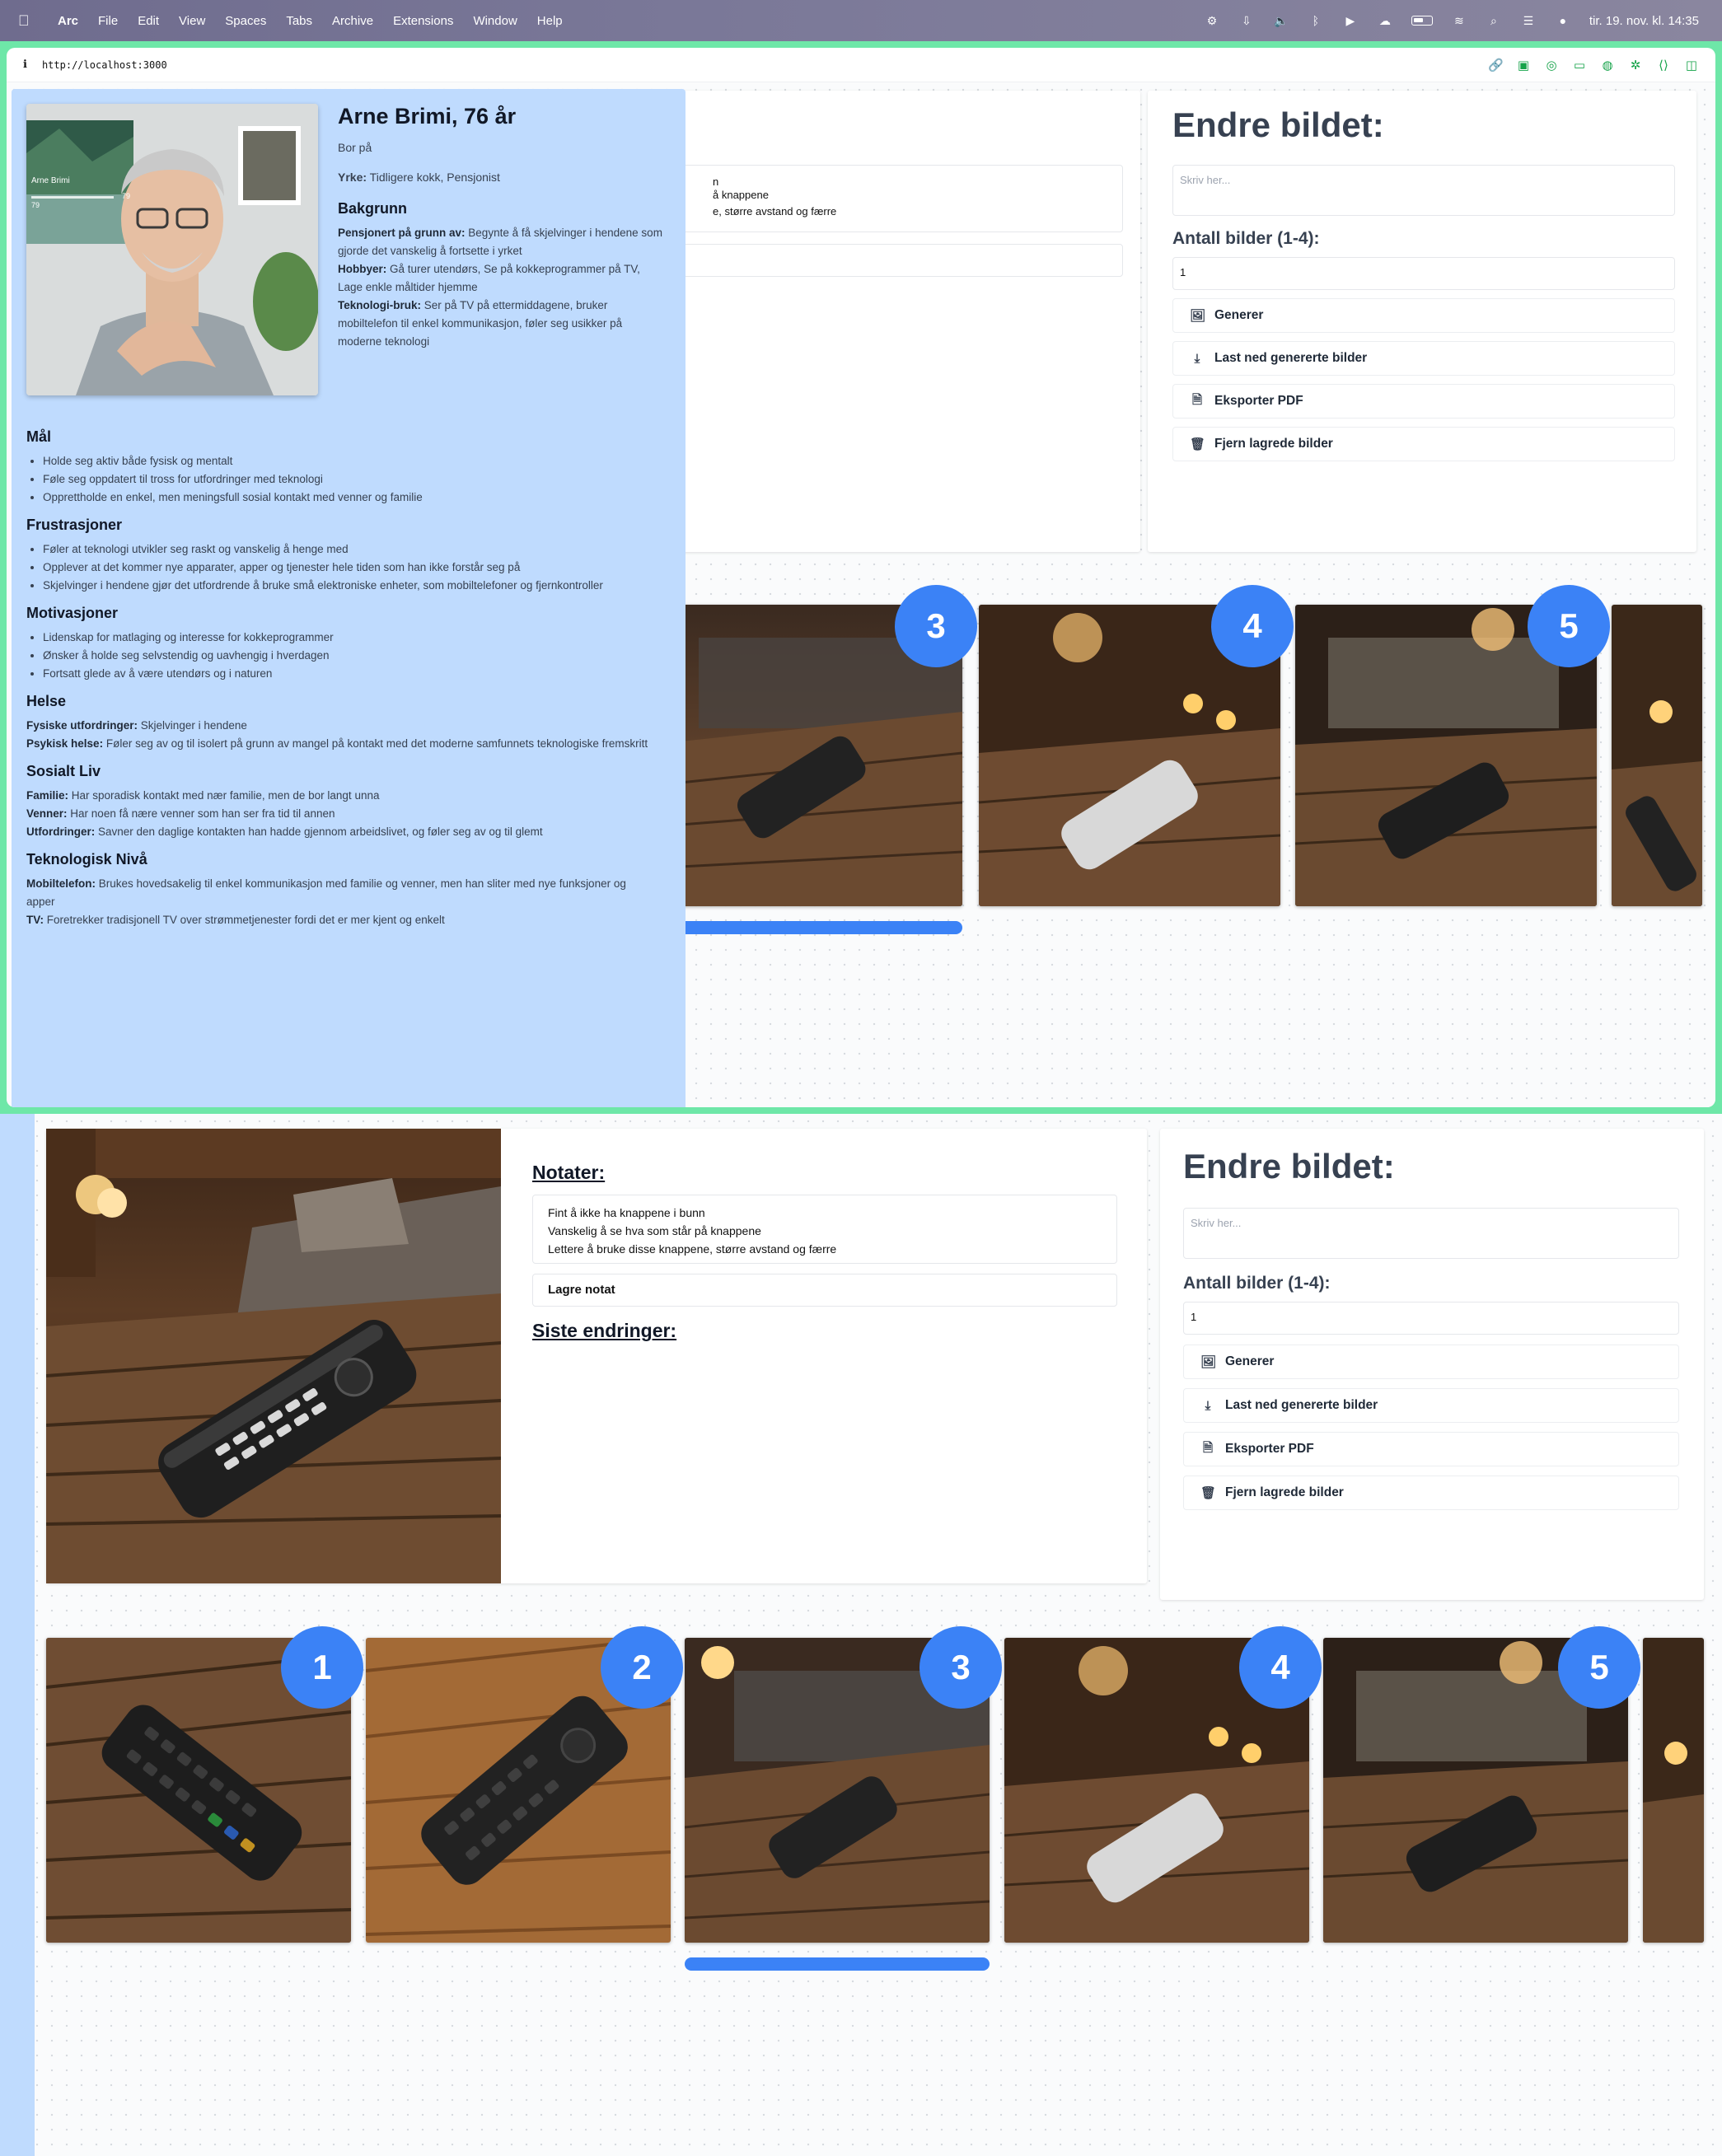 Image resolution: width=1722 pixels, height=2156 pixels. Describe the element at coordinates (495, 21) in the screenshot. I see `menu-window: Window` at that location.